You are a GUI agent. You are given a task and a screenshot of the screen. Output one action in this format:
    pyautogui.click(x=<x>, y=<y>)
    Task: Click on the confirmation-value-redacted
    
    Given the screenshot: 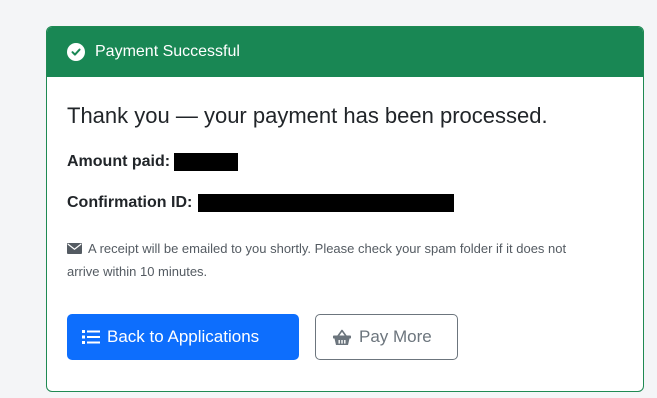 What is the action you would take?
    pyautogui.click(x=326, y=203)
    